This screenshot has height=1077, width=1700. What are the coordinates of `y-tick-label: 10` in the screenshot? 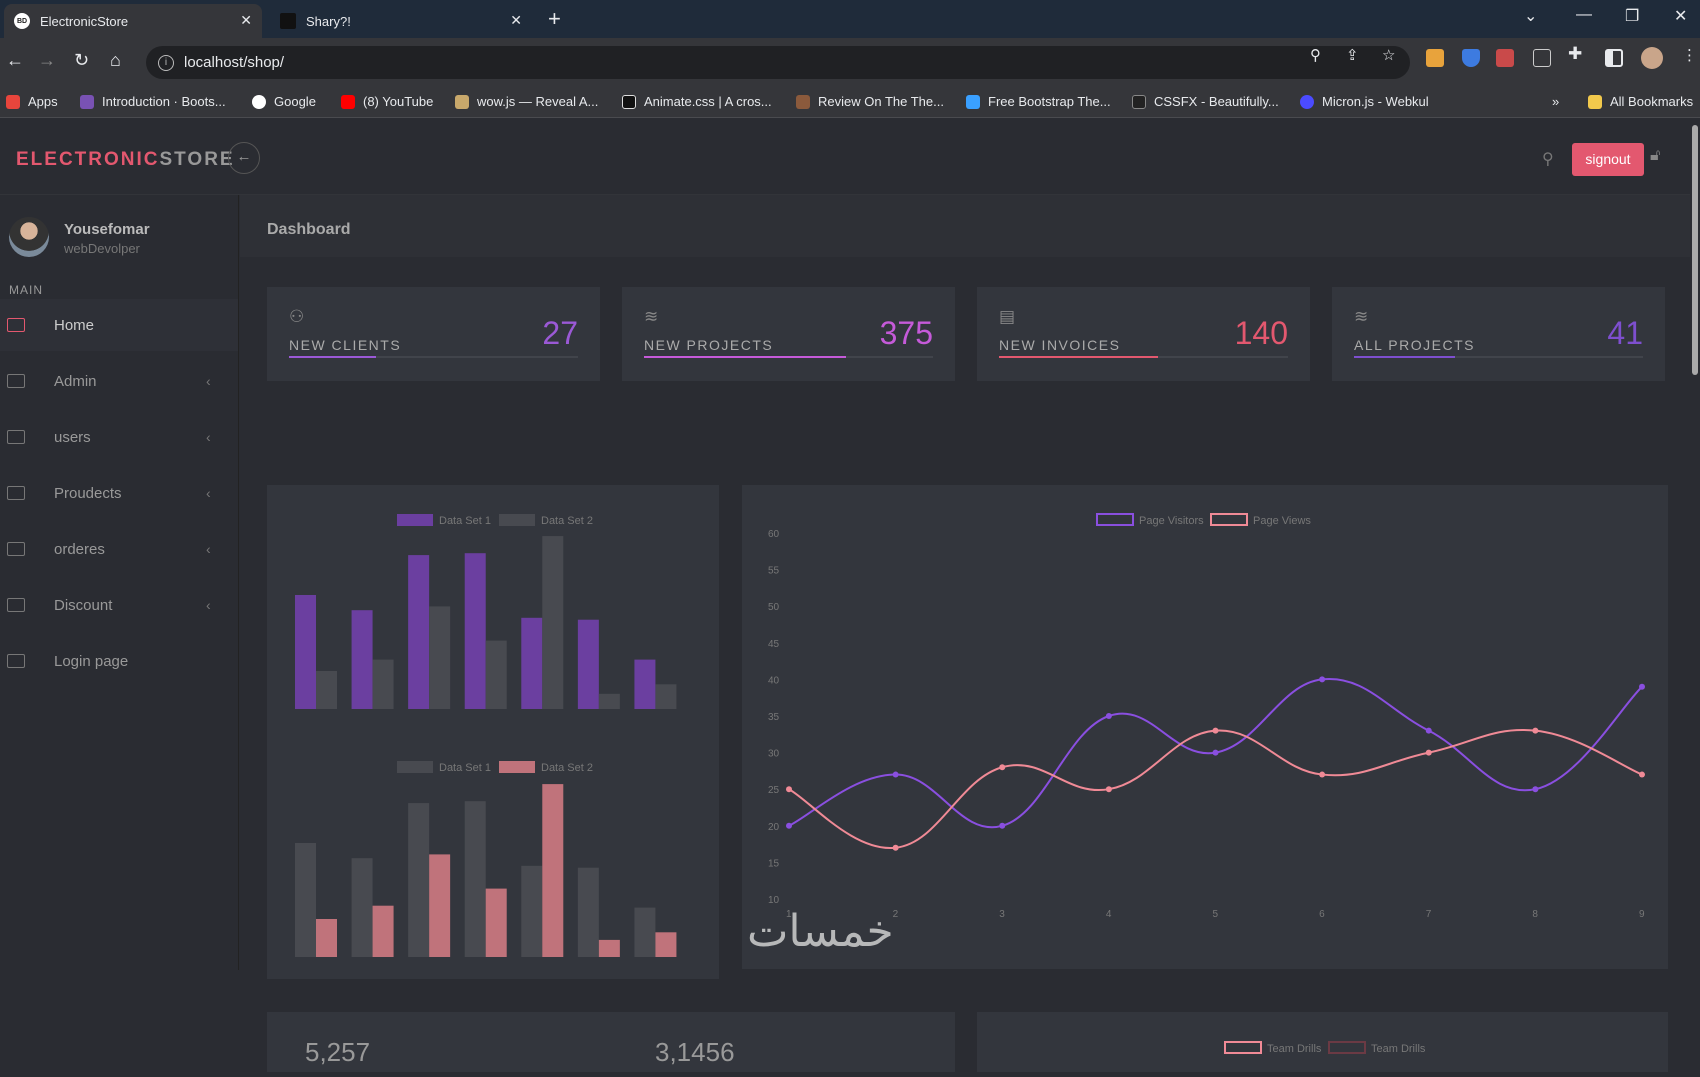 It's located at (774, 900).